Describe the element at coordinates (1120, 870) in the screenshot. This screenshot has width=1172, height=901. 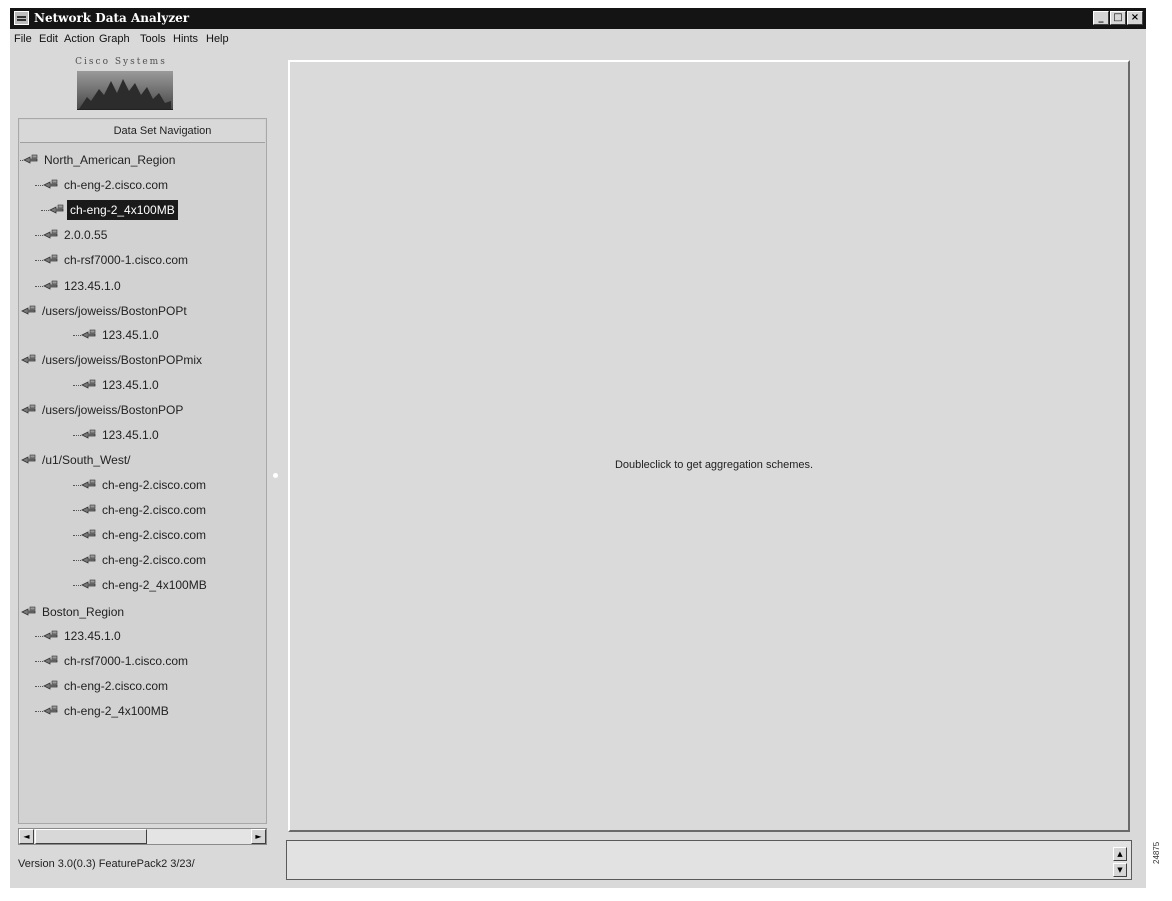
I see `scroll-down-button: ▼` at that location.